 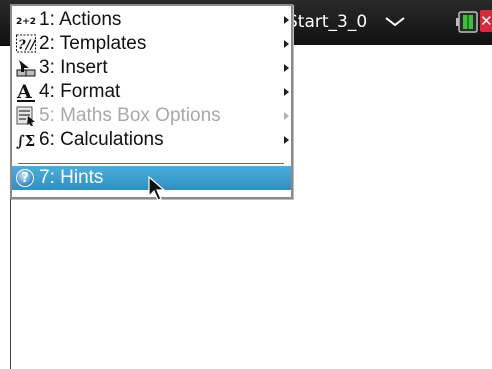 What do you see at coordinates (73, 67) in the screenshot?
I see `menu-item-label: 3: Insert` at bounding box center [73, 67].